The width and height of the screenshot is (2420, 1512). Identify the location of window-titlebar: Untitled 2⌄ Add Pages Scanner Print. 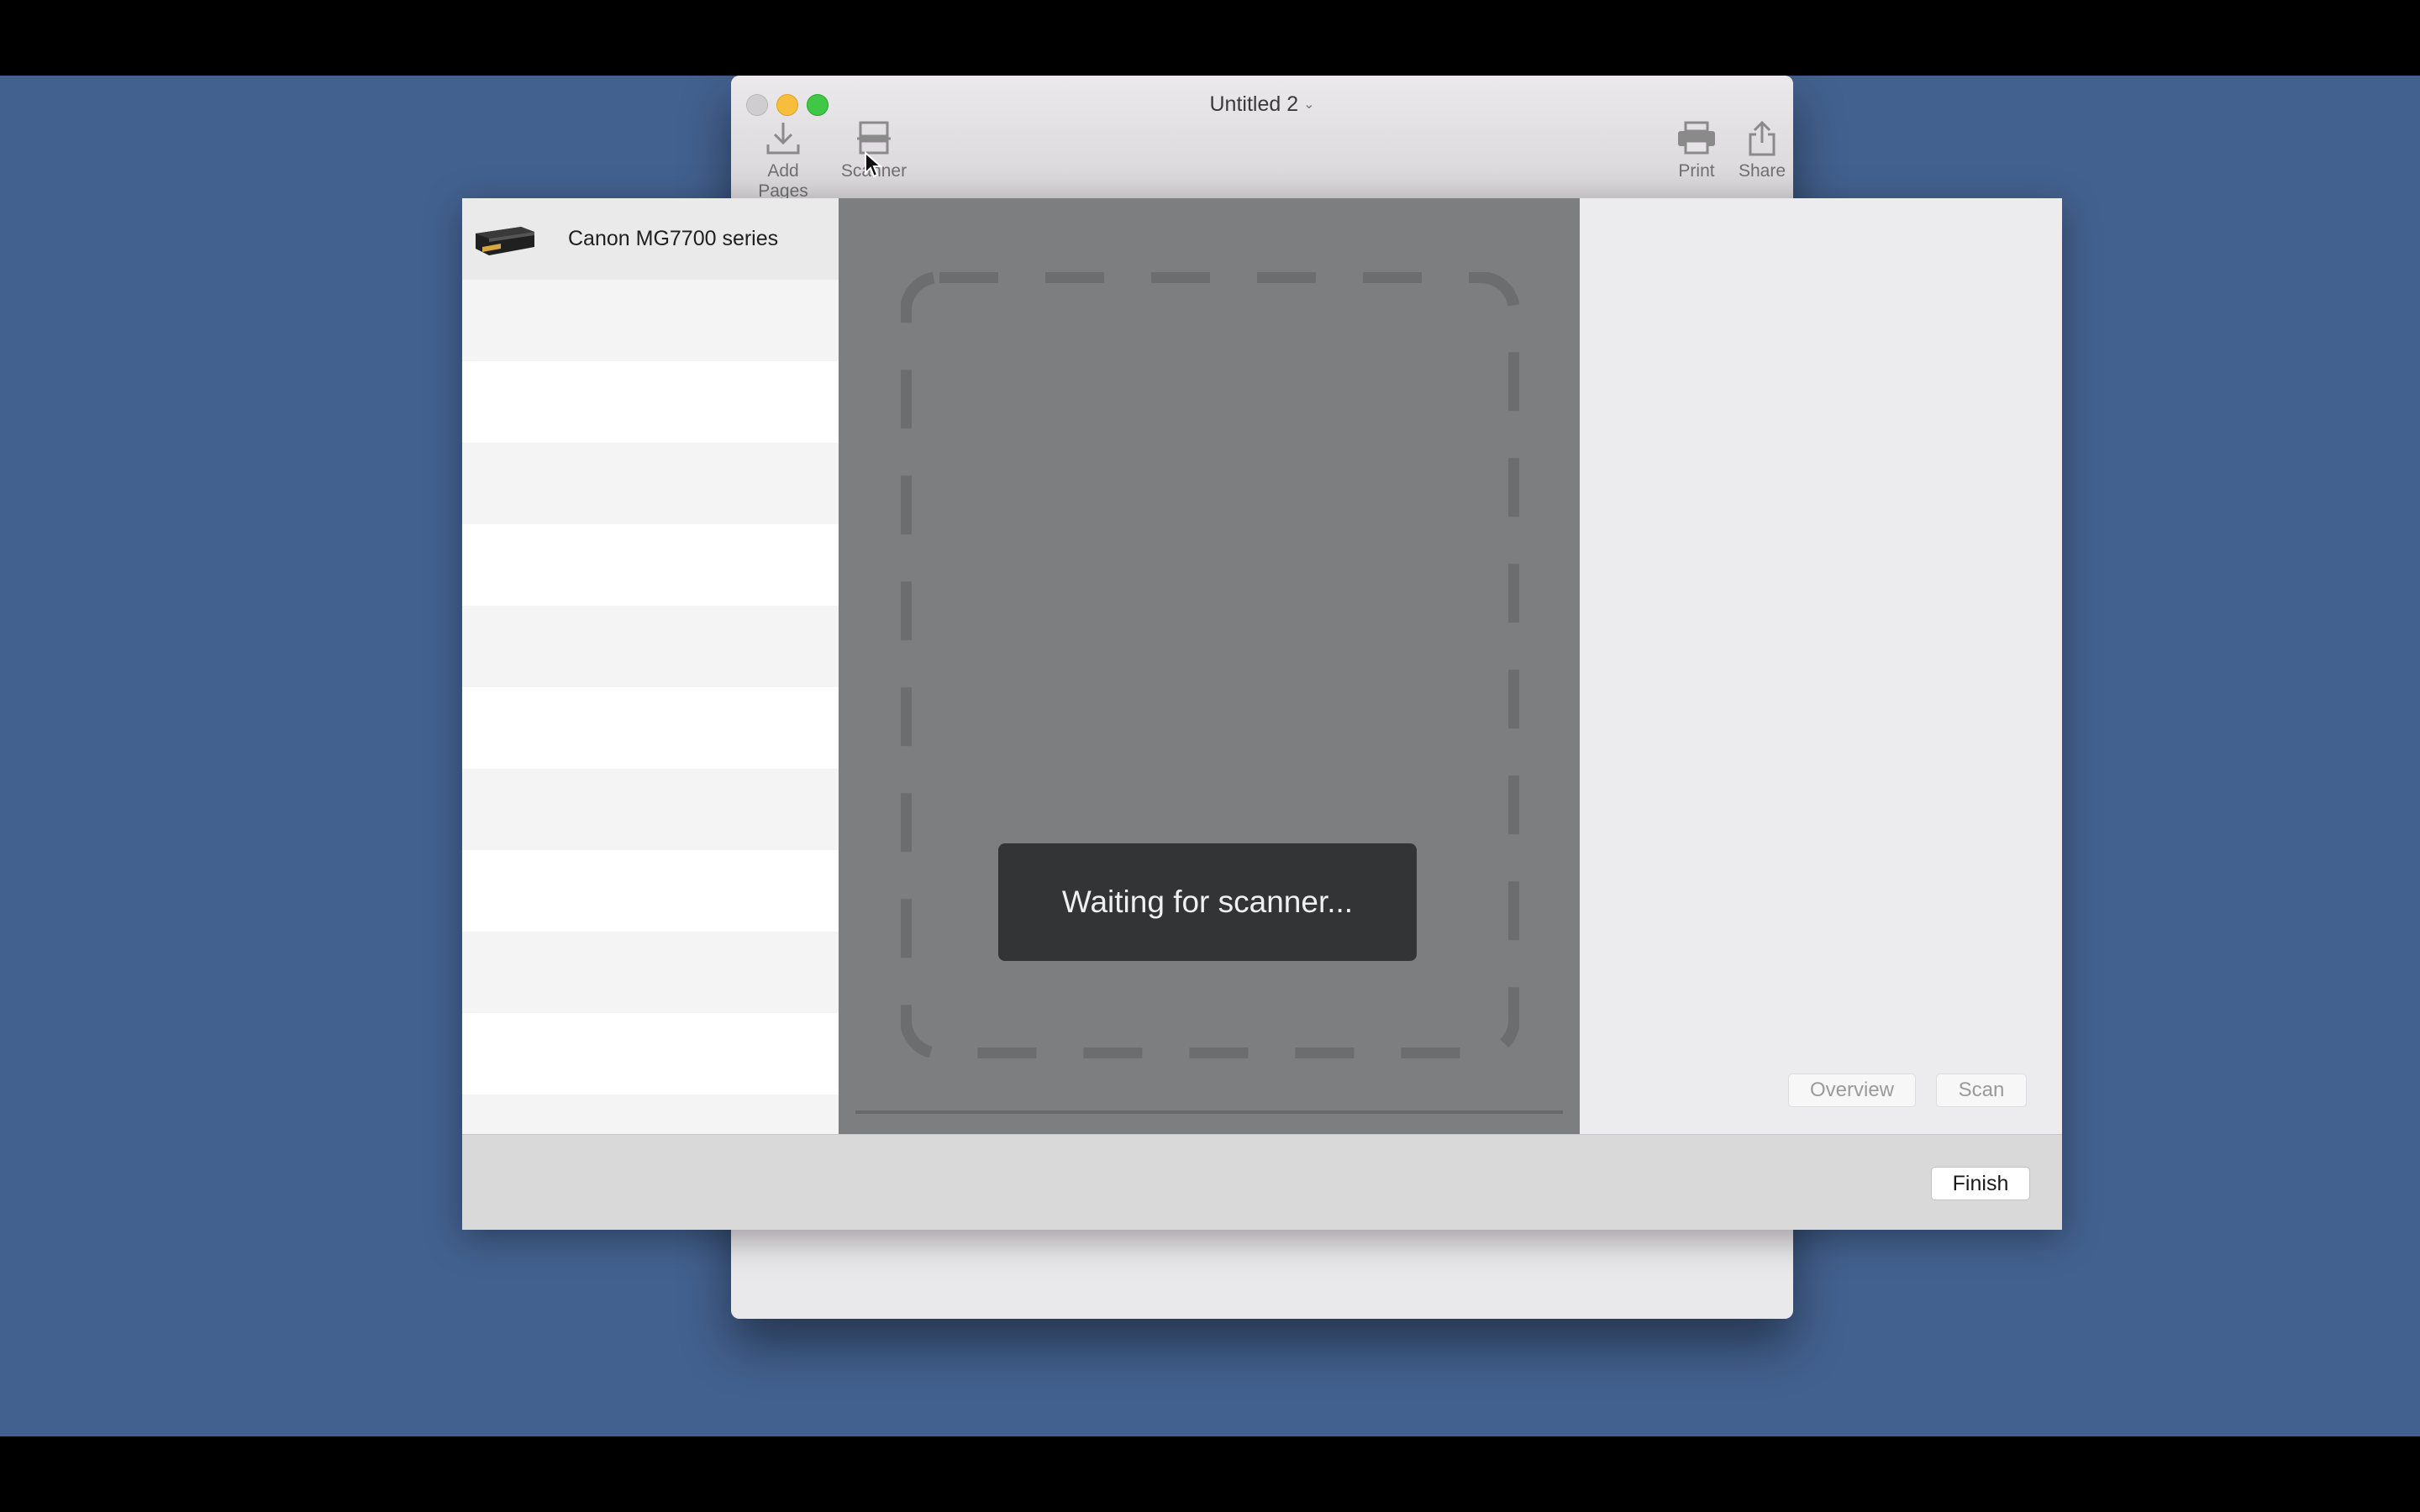
(1262, 139).